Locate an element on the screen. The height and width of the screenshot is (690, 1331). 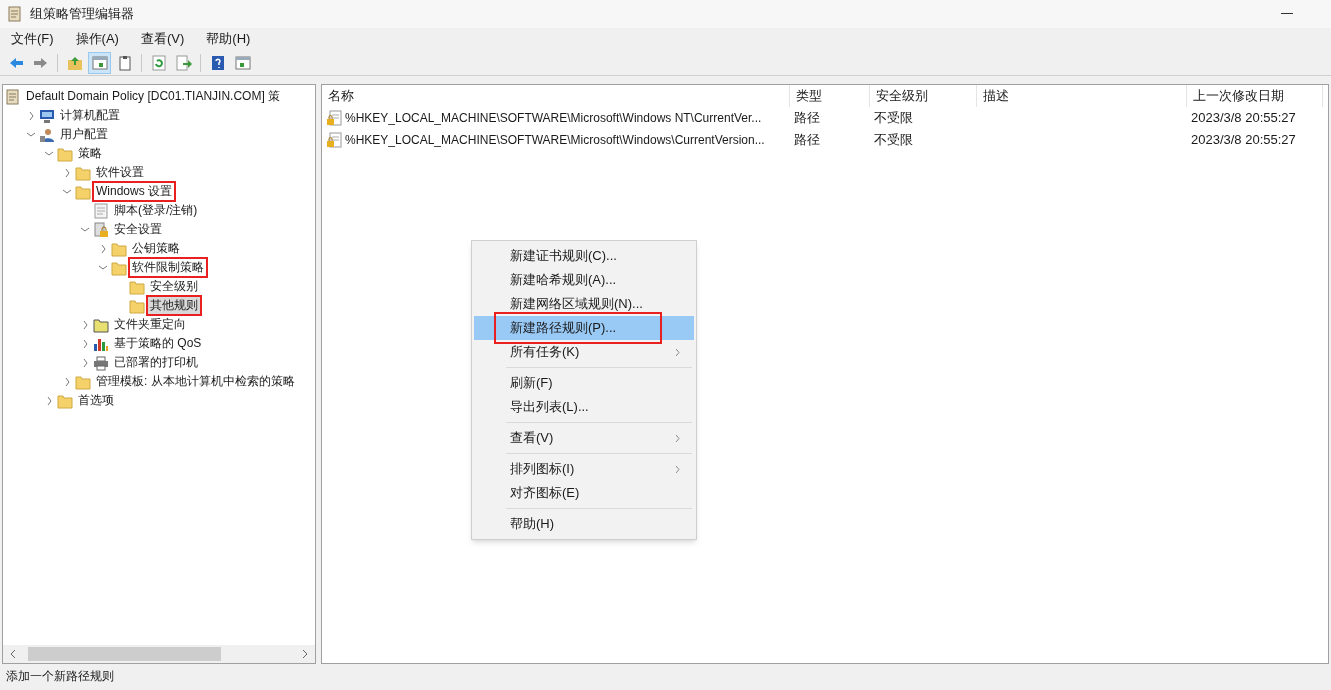
menu-item: 刷新(F) is located at coordinates (584, 383).